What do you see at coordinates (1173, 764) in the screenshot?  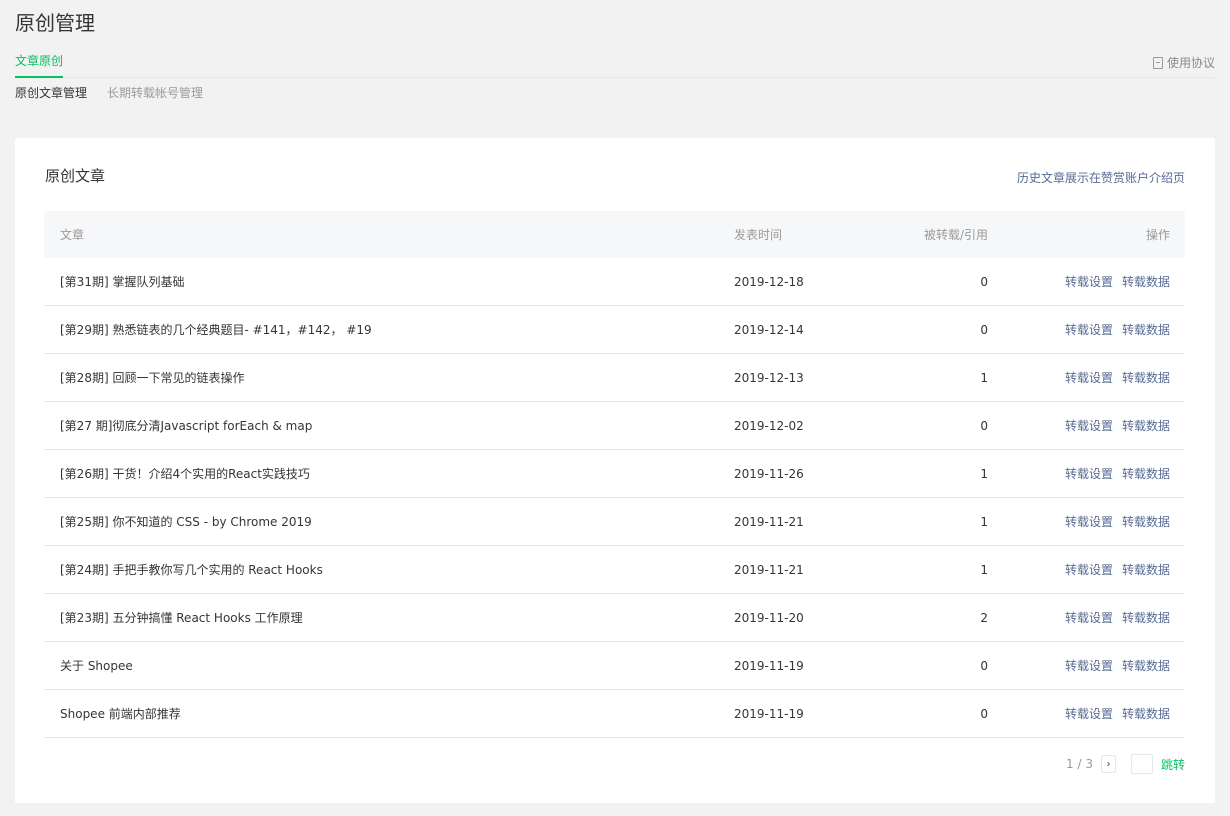 I see `jump-button: 跳转` at bounding box center [1173, 764].